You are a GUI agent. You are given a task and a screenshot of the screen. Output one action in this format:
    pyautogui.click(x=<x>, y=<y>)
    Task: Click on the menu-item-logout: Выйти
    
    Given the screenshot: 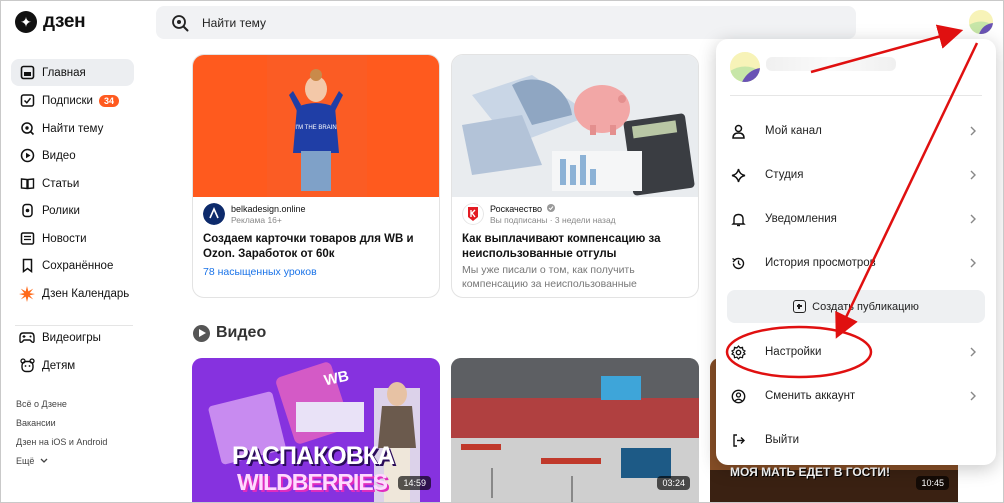 What is the action you would take?
    pyautogui.click(x=856, y=440)
    